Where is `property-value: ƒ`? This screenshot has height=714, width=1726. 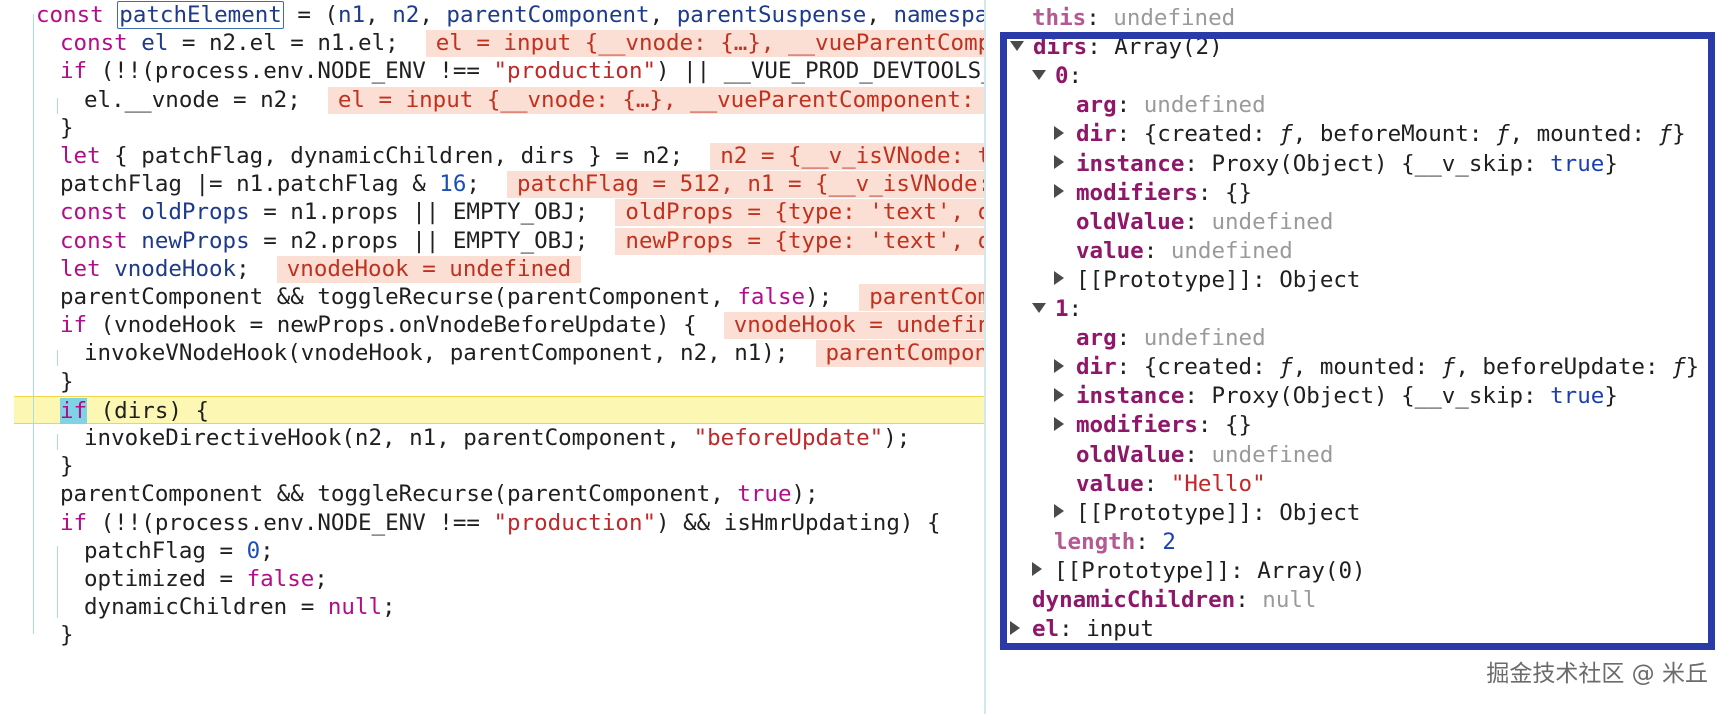 property-value: ƒ is located at coordinates (1665, 134).